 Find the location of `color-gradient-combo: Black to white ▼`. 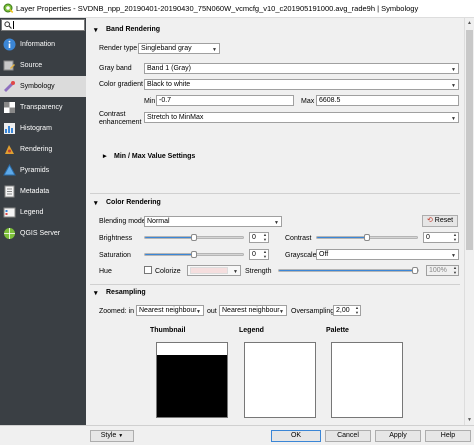

color-gradient-combo: Black to white ▼ is located at coordinates (301, 84).